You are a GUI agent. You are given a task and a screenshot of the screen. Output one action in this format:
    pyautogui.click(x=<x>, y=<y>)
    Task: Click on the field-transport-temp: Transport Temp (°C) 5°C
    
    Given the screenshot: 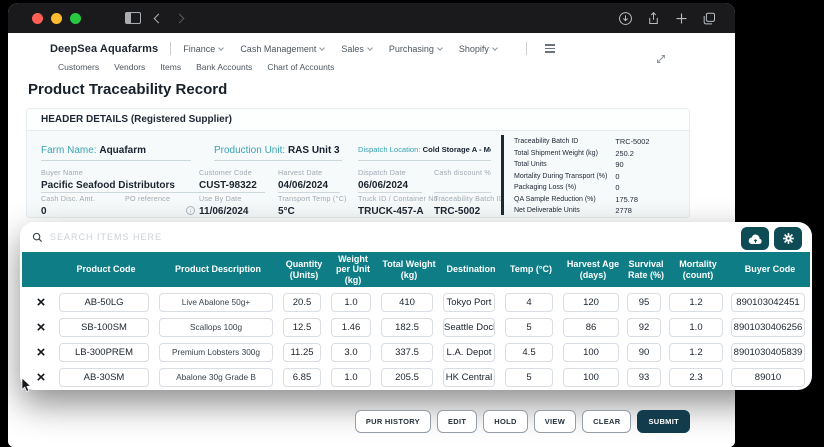 What is the action you would take?
    pyautogui.click(x=312, y=205)
    